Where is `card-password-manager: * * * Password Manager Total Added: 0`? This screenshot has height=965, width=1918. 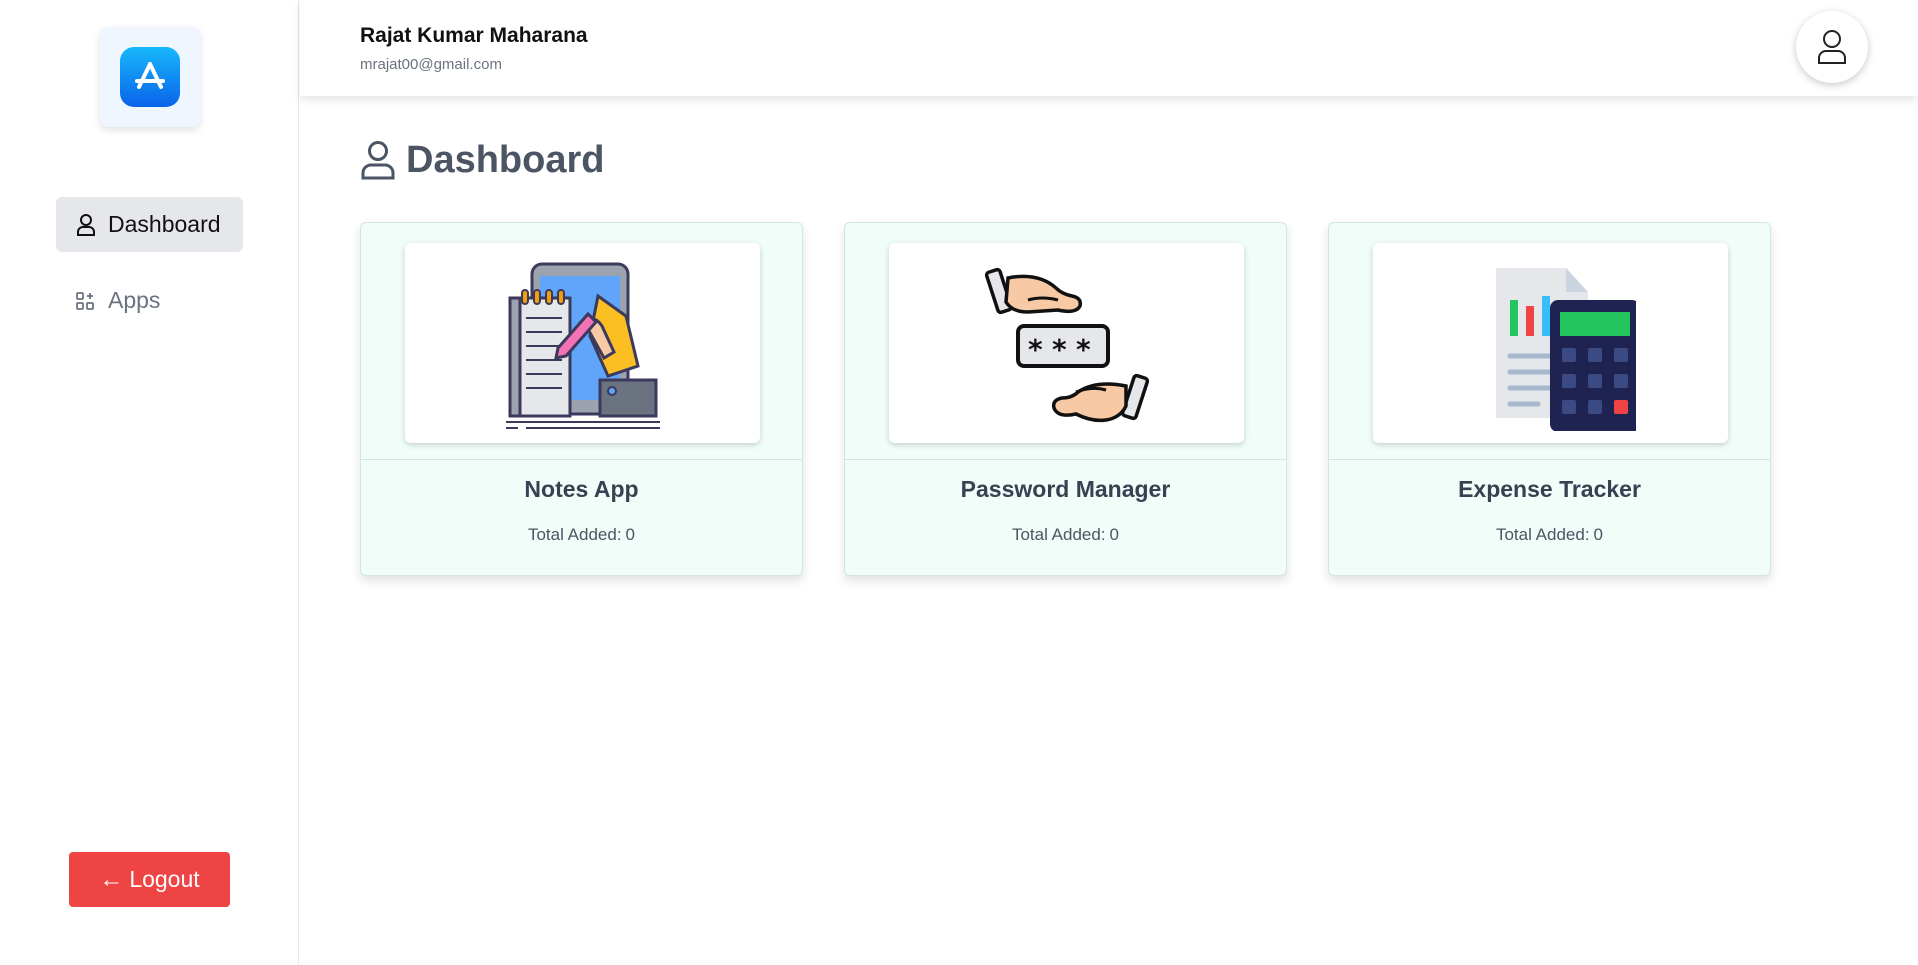 card-password-manager: * * * Password Manager Total Added: 0 is located at coordinates (1065, 399).